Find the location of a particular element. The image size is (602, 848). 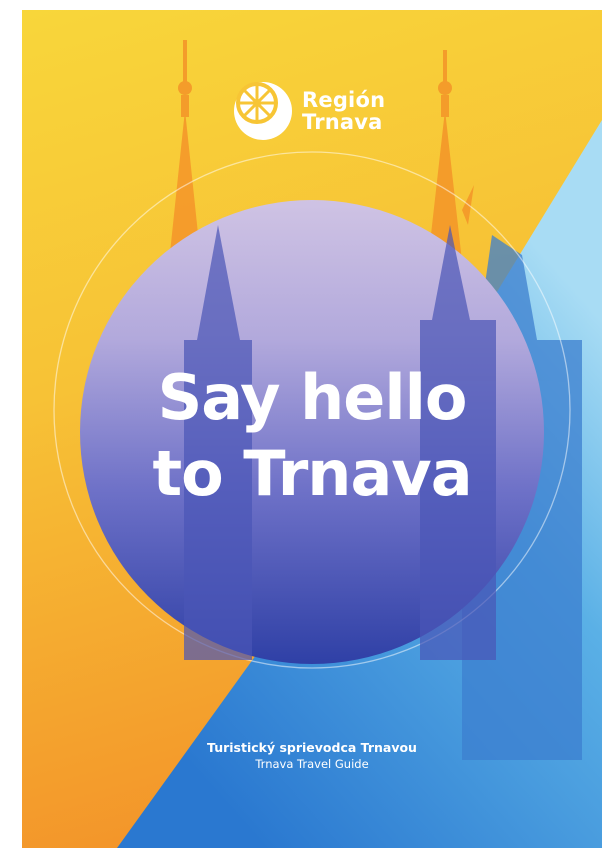

wheel-logo-icon is located at coordinates (263, 111).